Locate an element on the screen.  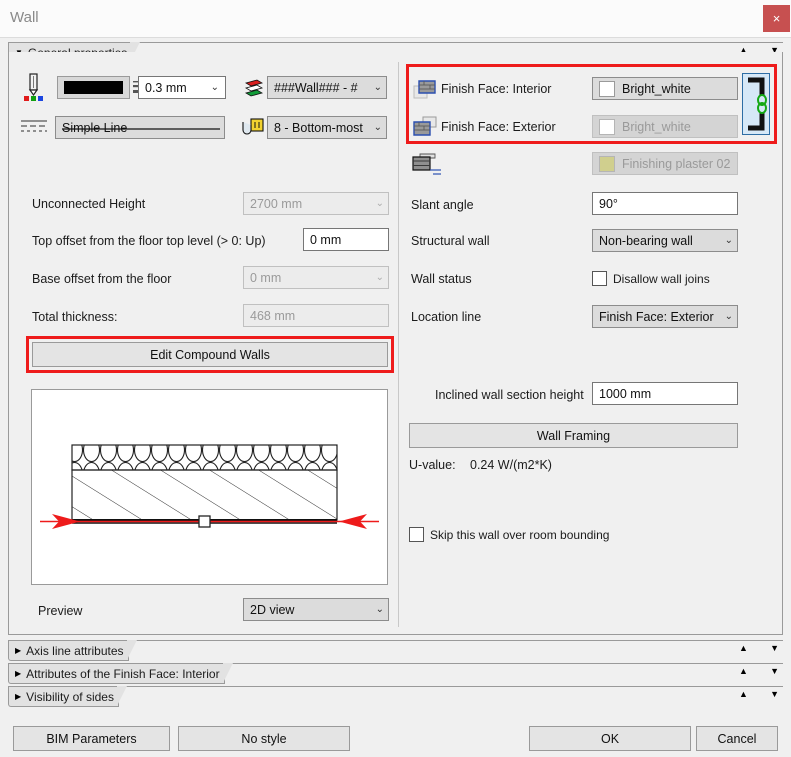
wall-preview-canvas is located at coordinates (209, 487).